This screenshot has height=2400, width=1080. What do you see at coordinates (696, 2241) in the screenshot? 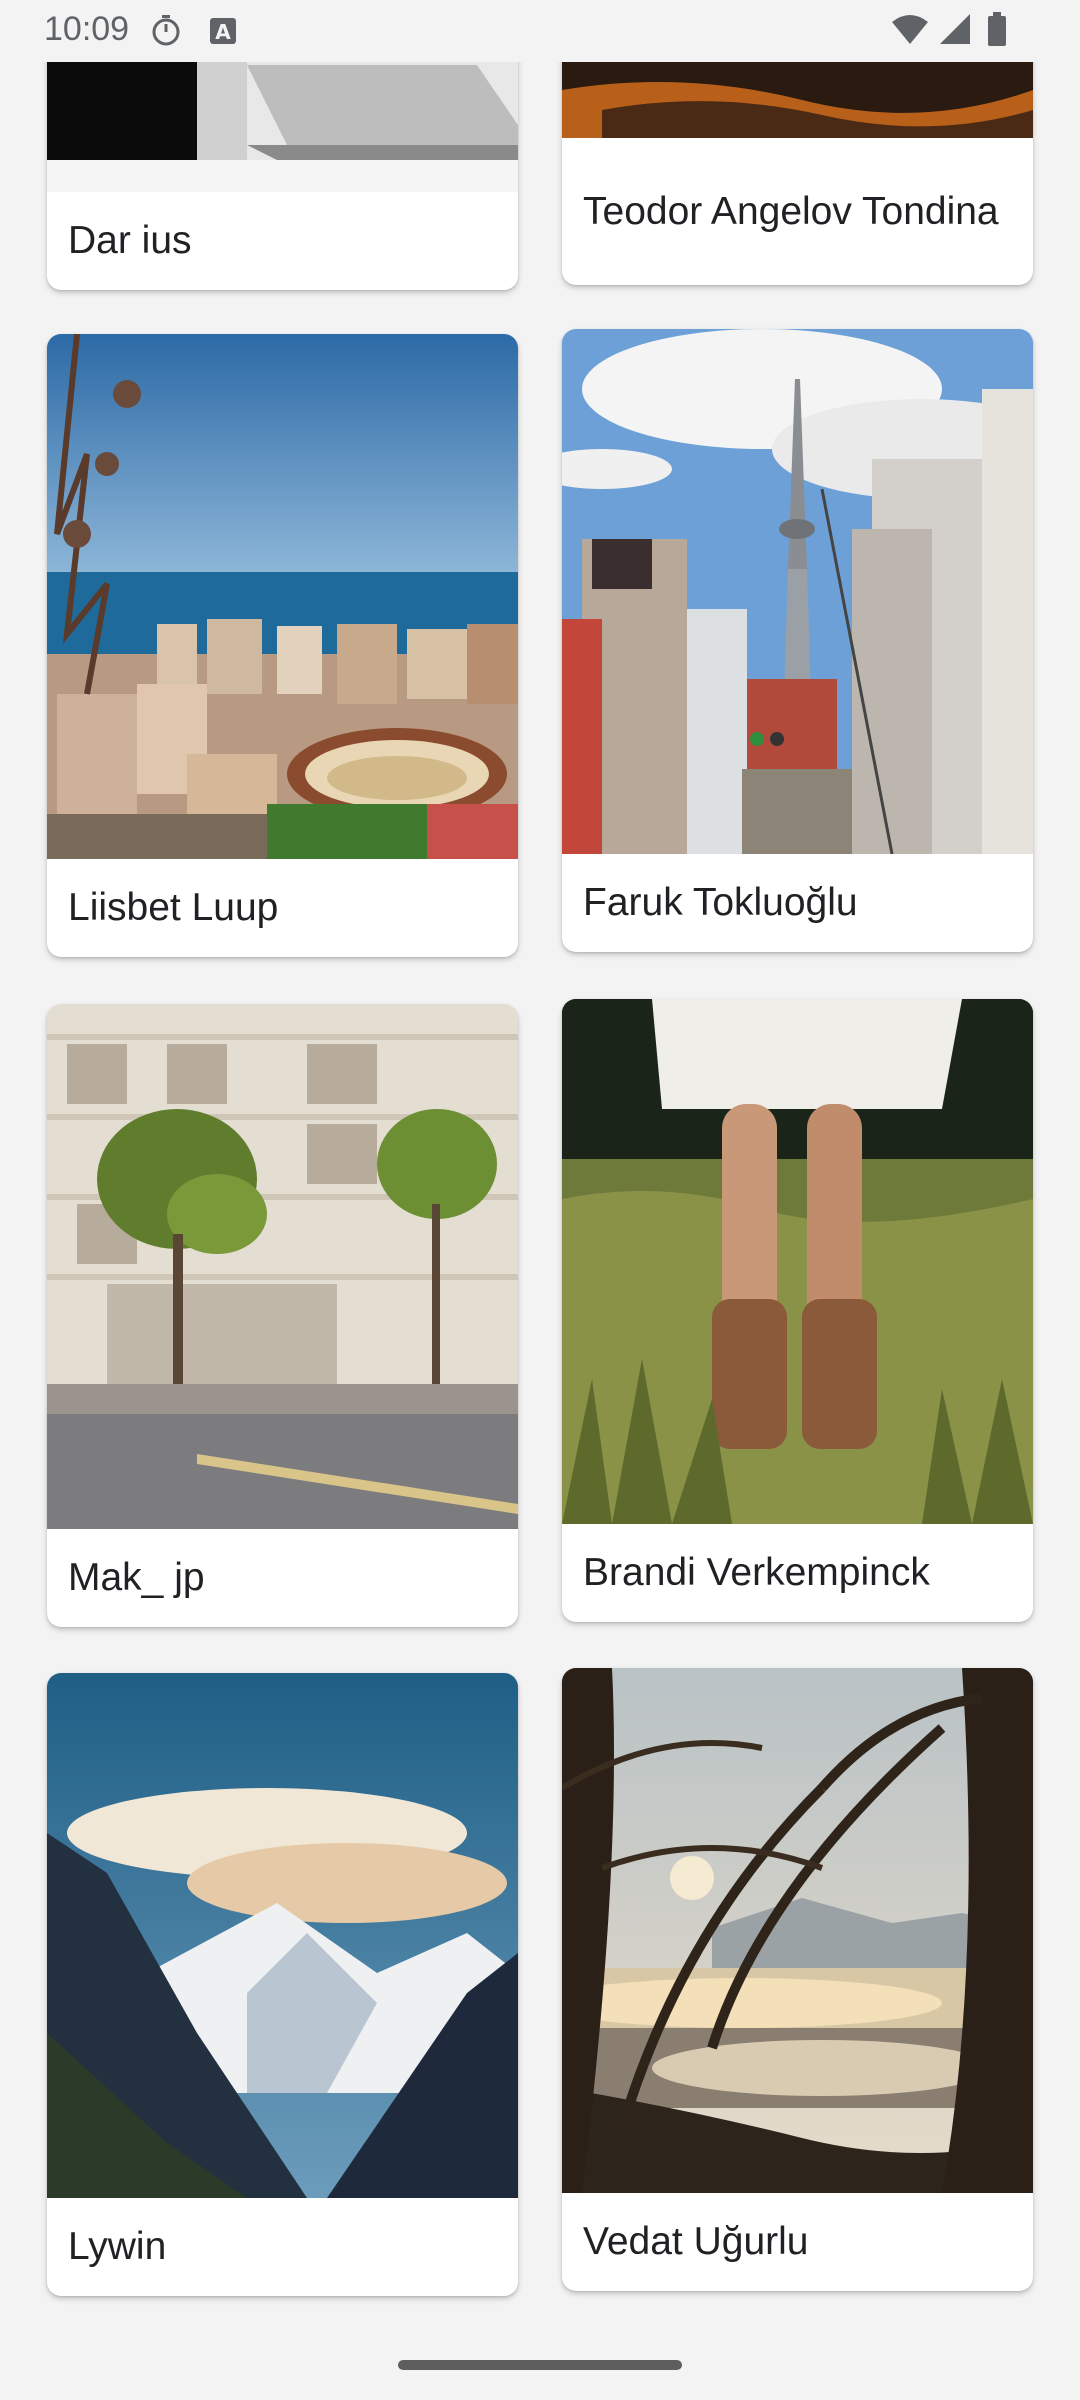
I see `card-author-name: Vedat Uğurlu` at bounding box center [696, 2241].